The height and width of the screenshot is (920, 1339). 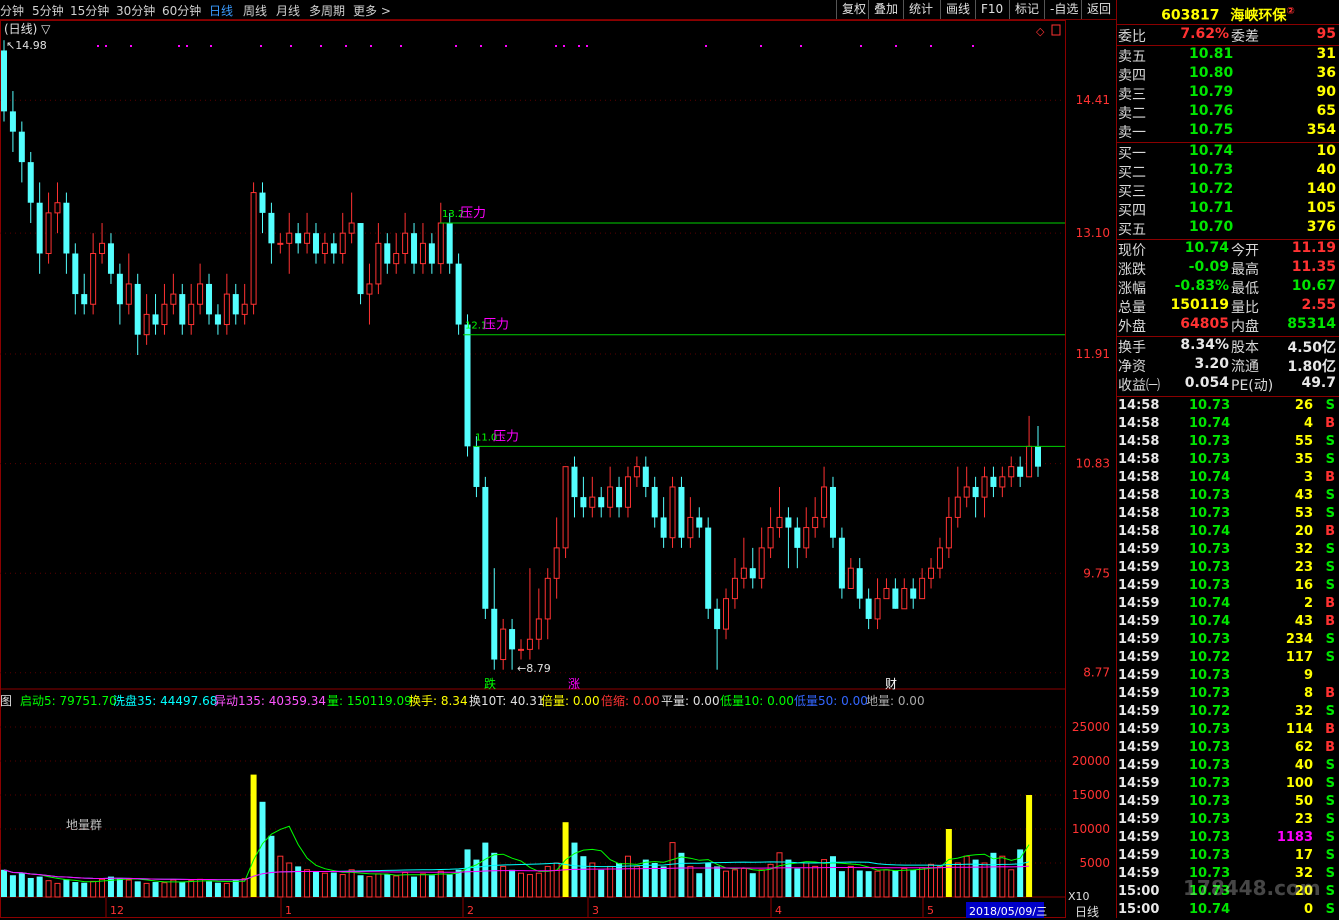 I want to click on low-price-label: ←8.79, so click(x=534, y=668).